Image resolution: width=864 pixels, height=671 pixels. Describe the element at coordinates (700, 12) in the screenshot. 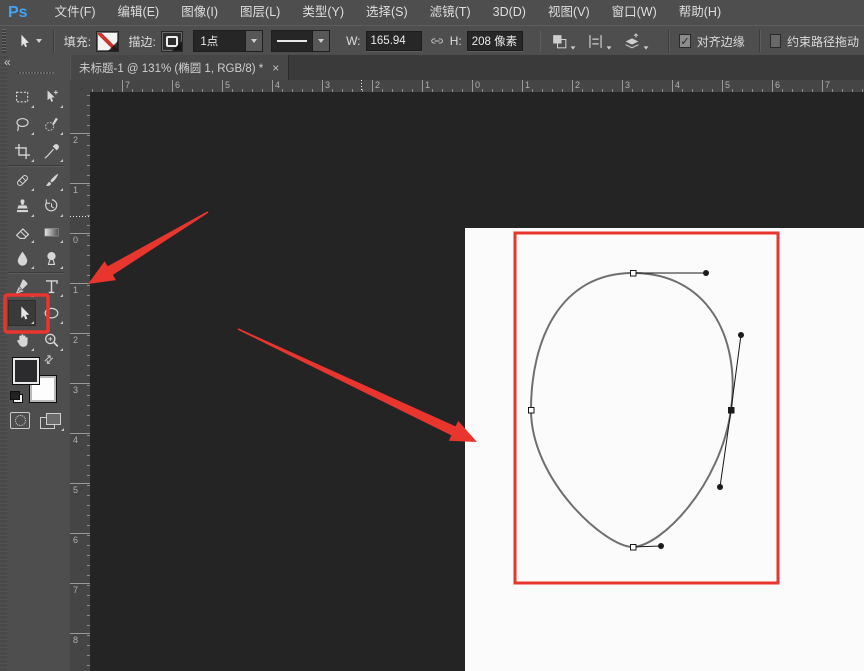

I see `menu-help: 帮助(H)` at that location.